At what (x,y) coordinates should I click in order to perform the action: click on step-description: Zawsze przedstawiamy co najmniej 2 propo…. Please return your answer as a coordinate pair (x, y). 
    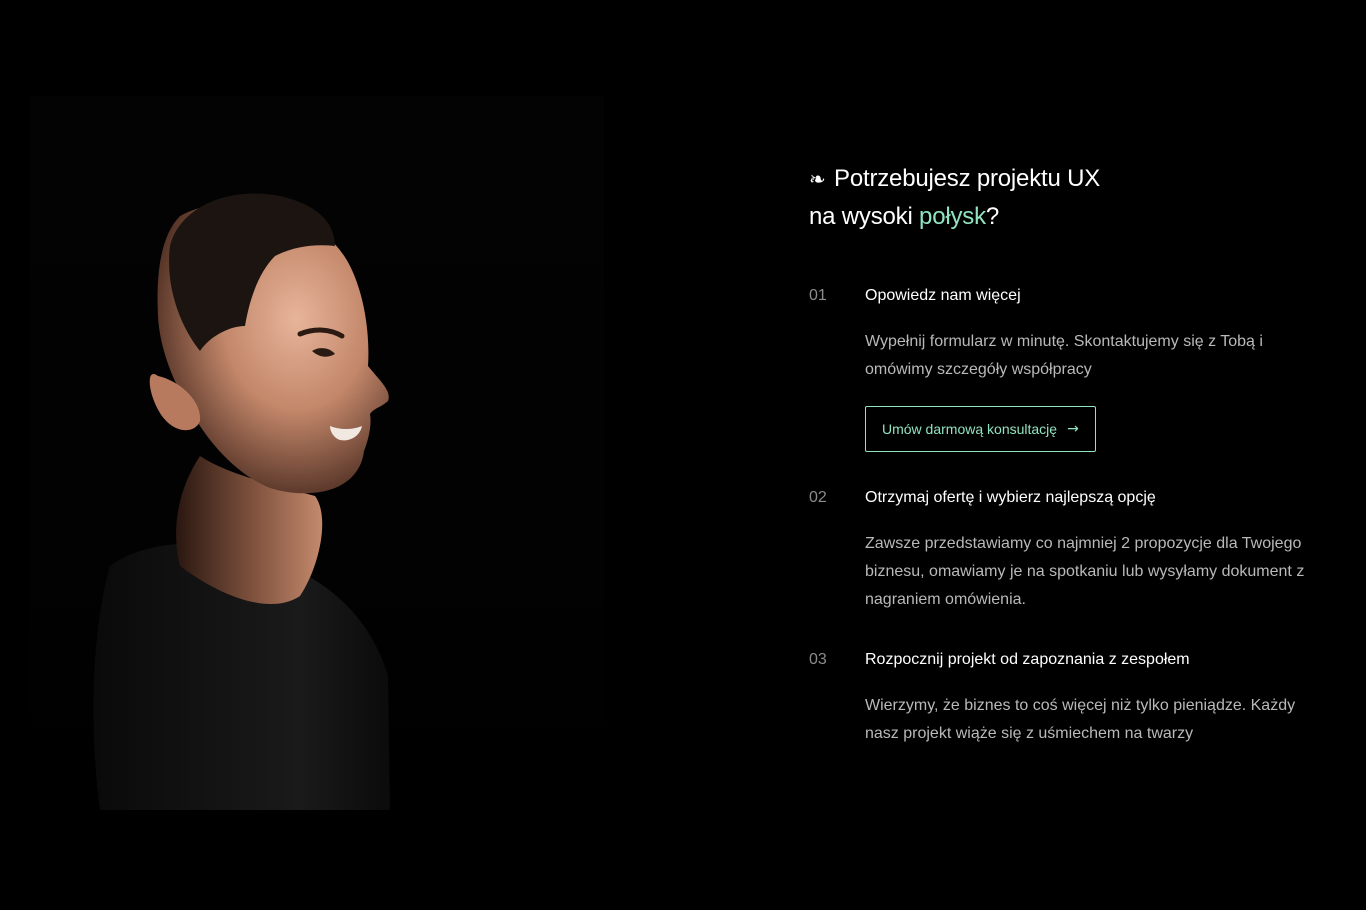
    Looking at the image, I should click on (1085, 571).